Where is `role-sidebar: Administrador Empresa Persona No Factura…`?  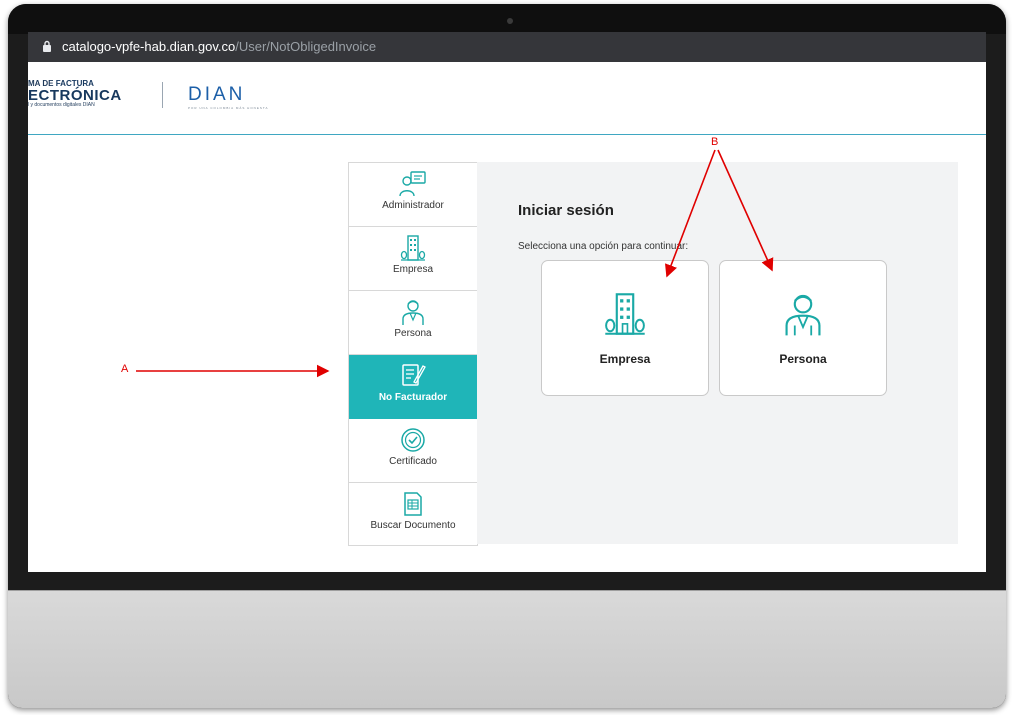
role-sidebar: Administrador Empresa Persona No Factura… is located at coordinates (416, 354).